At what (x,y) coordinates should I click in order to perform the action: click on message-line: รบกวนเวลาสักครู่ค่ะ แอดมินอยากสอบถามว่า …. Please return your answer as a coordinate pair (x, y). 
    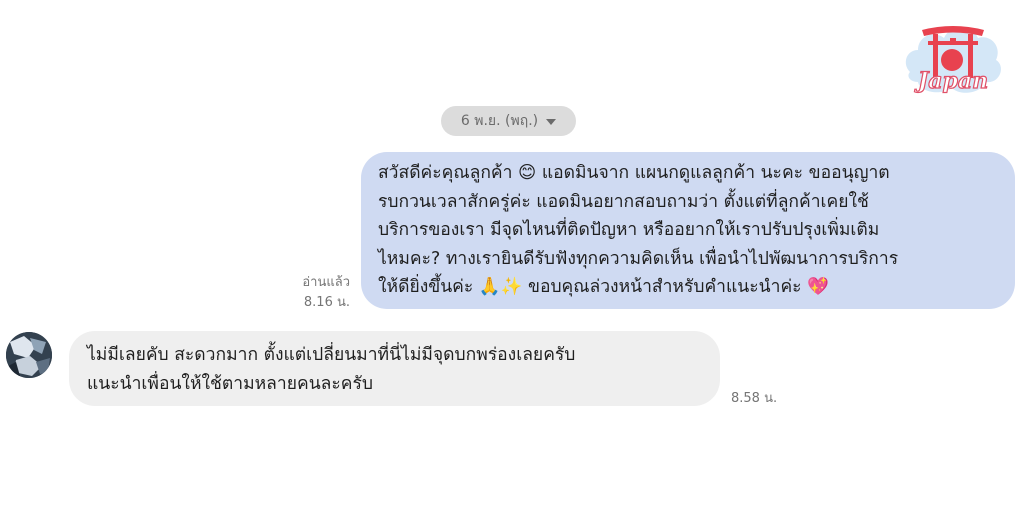
    Looking at the image, I should click on (623, 201).